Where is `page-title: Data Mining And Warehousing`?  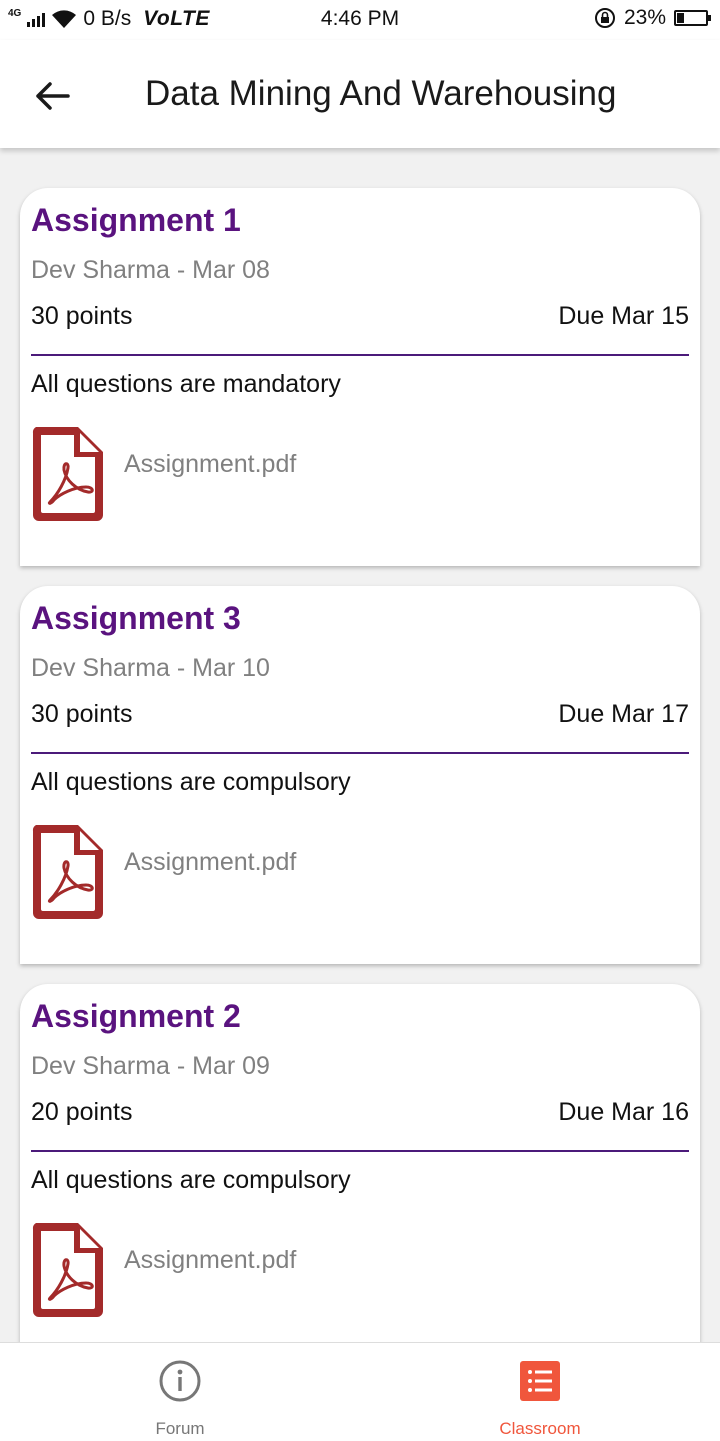 page-title: Data Mining And Warehousing is located at coordinates (381, 93).